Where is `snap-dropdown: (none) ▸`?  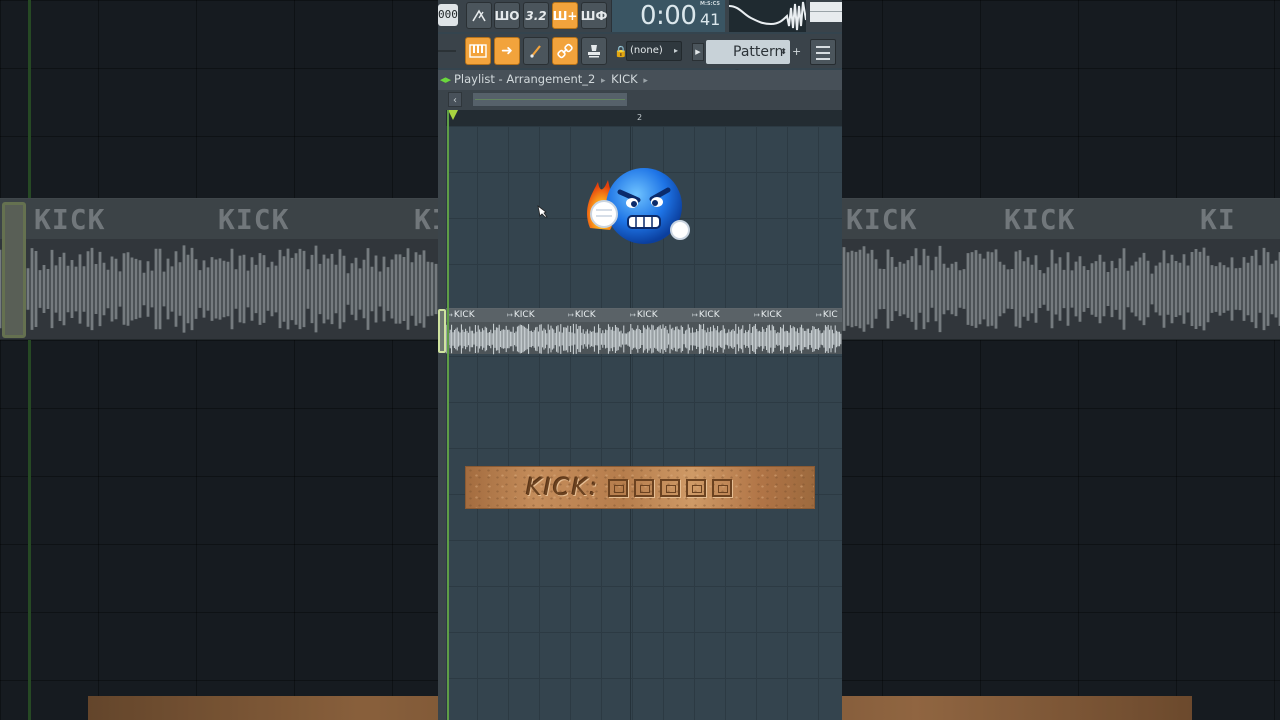
snap-dropdown: (none) ▸ is located at coordinates (654, 51).